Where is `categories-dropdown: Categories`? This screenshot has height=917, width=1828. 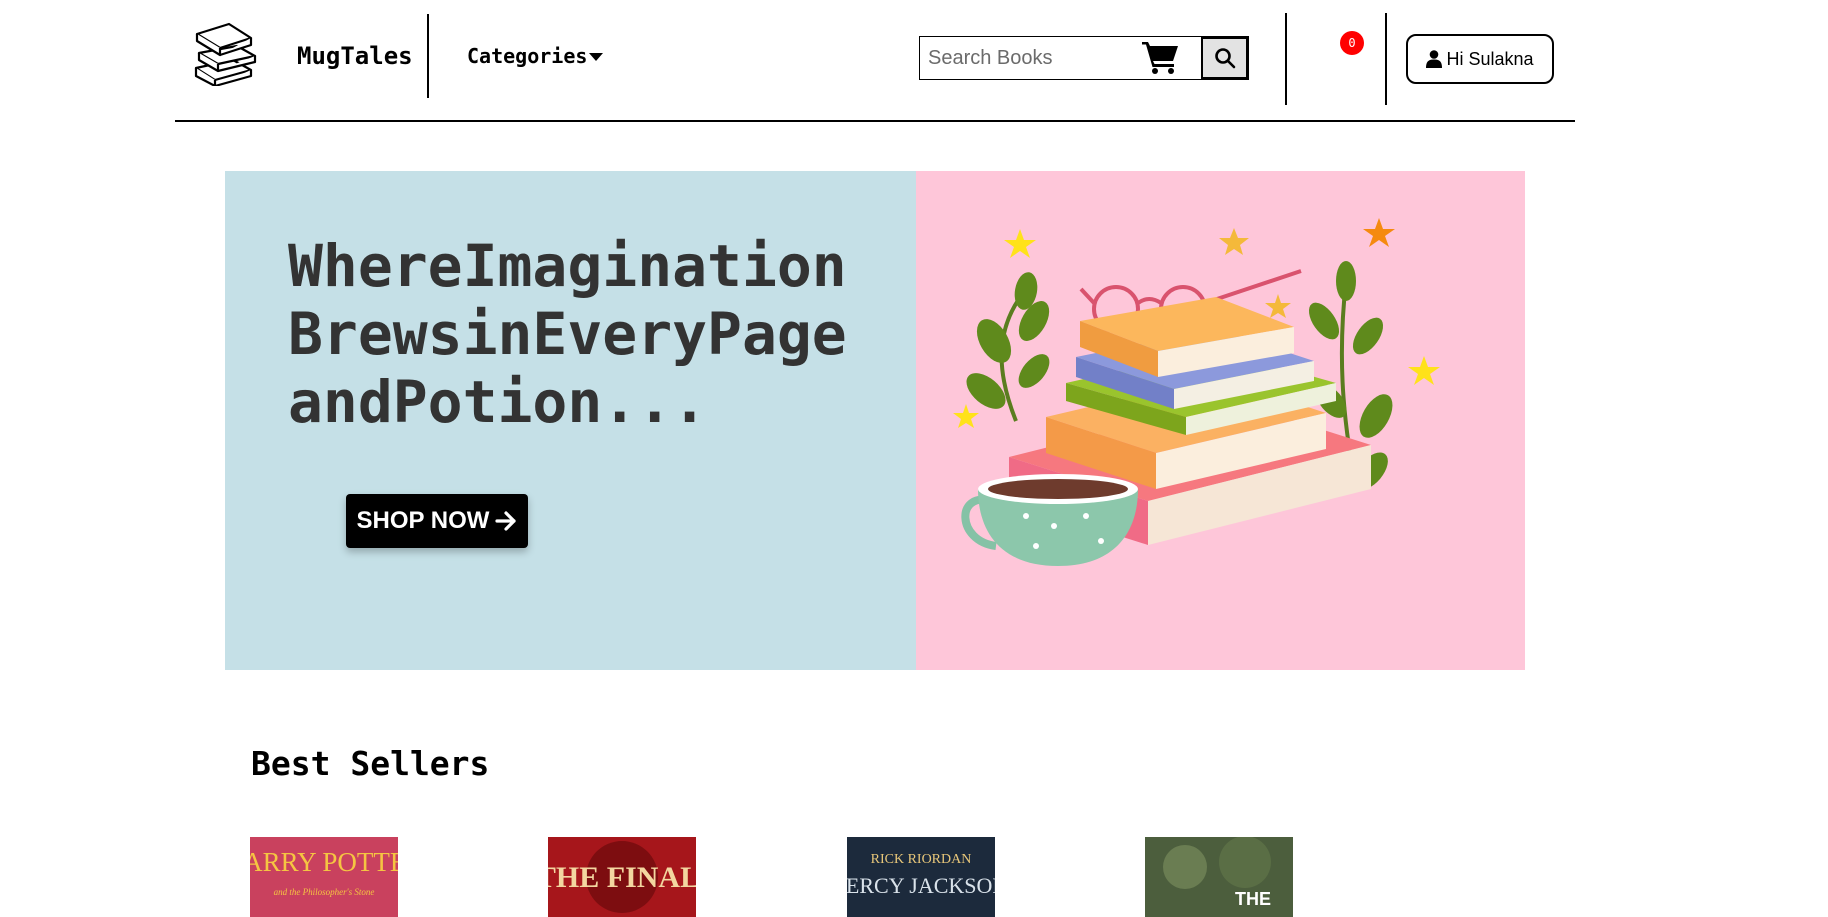
categories-dropdown: Categories is located at coordinates (535, 56).